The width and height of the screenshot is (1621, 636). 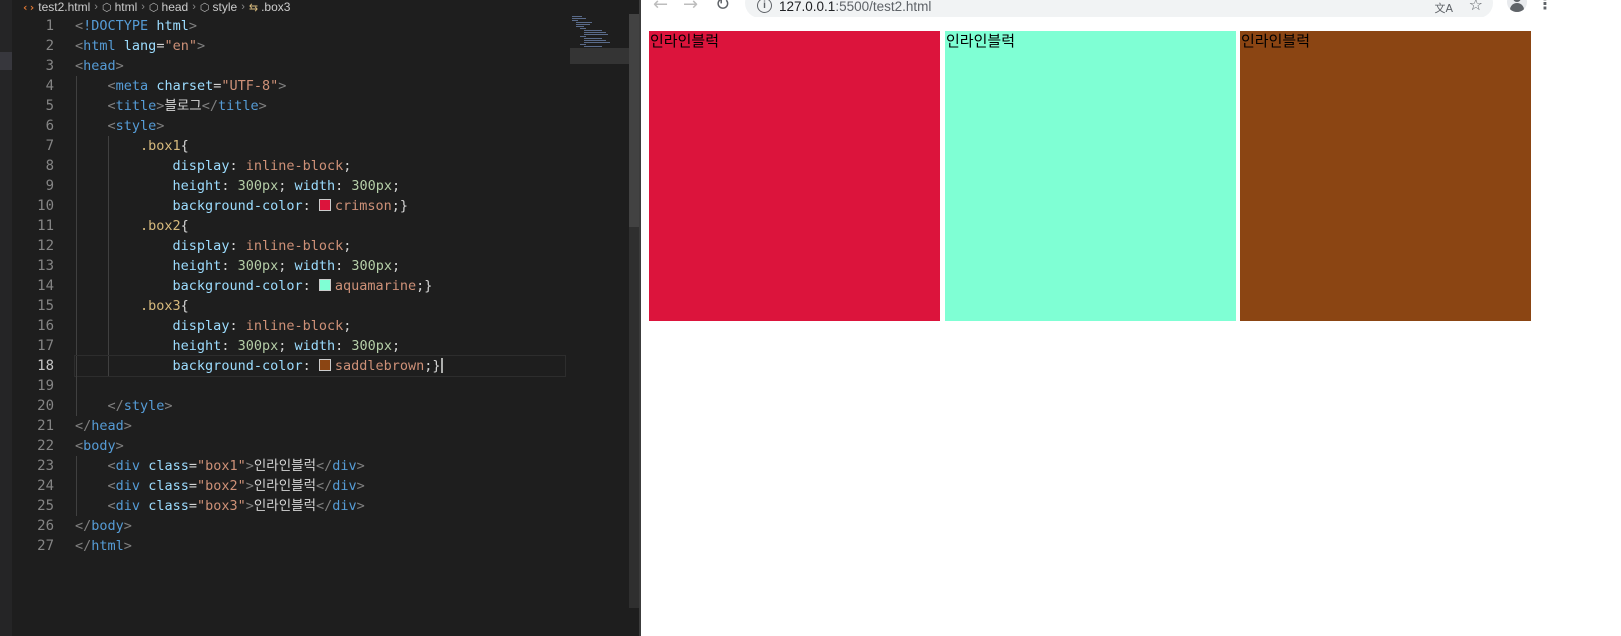 I want to click on code-line: <div class="box2">인라인블럭</div>, so click(x=320, y=486).